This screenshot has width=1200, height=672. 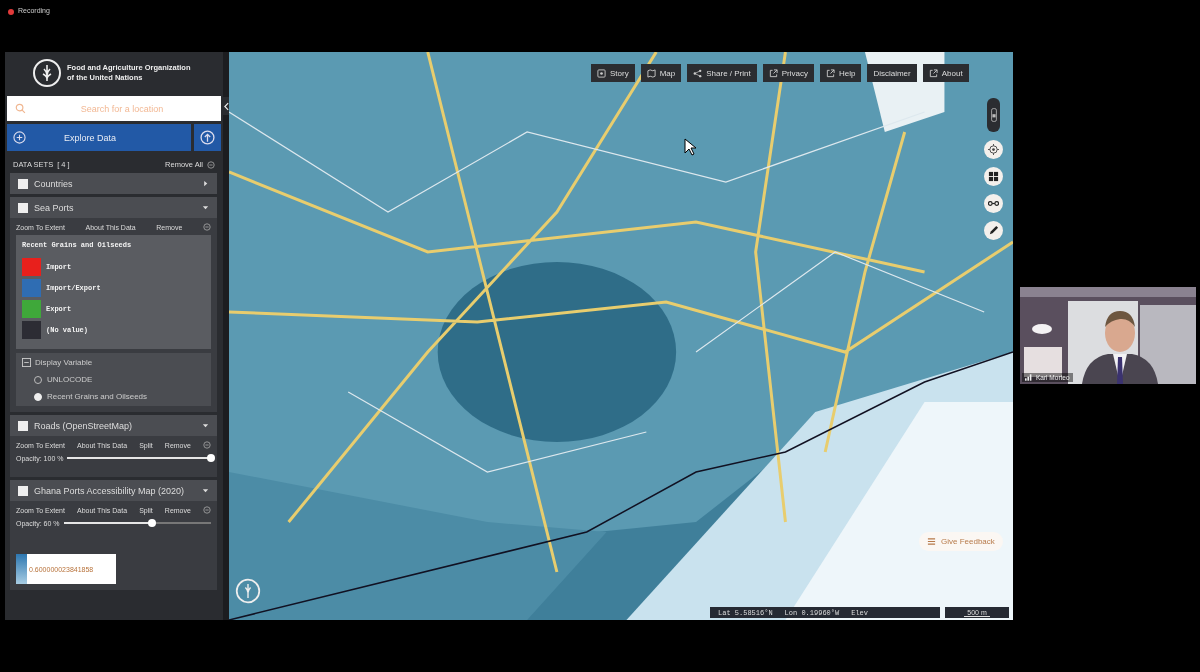 I want to click on toolbar-button: Story, so click(x=613, y=73).